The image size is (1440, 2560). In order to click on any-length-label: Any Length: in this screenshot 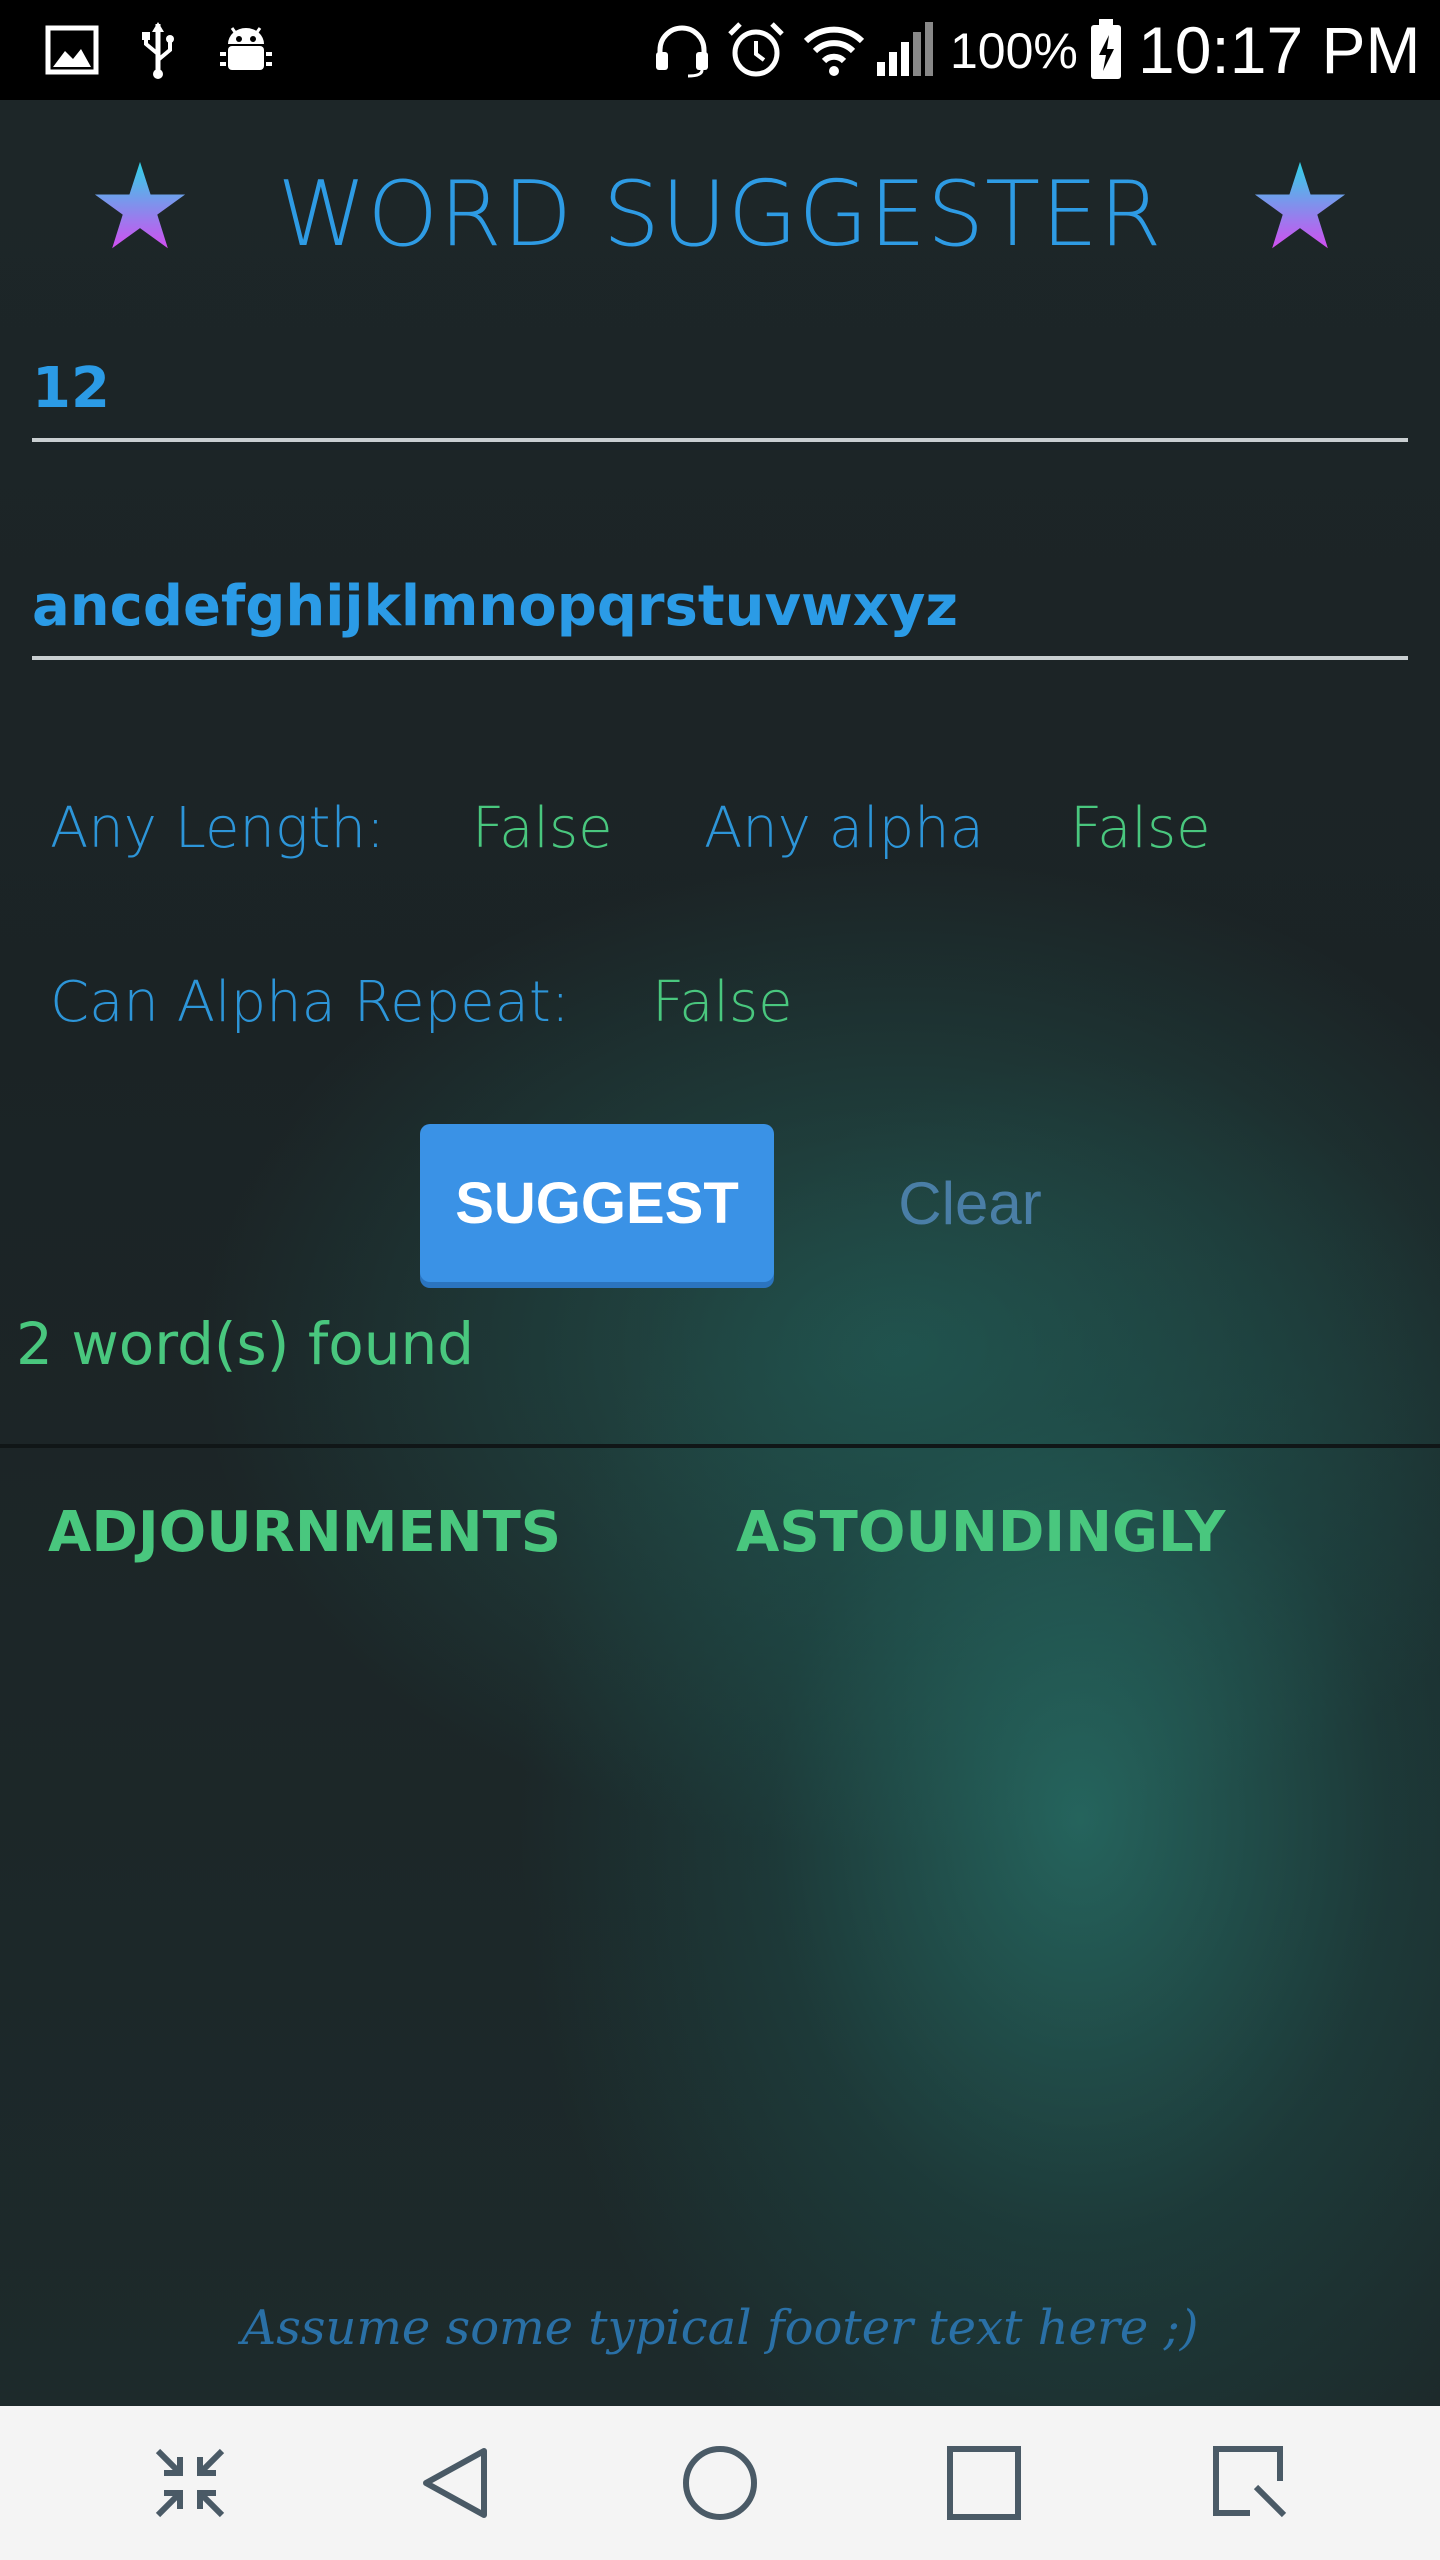, I will do `click(217, 828)`.